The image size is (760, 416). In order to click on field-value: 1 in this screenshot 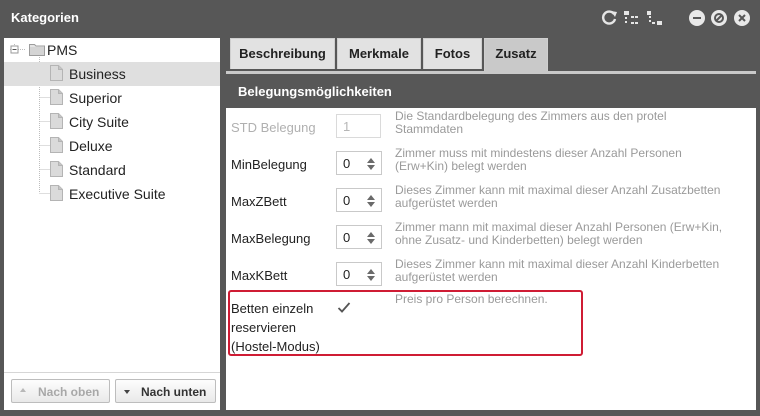, I will do `click(347, 126)`.